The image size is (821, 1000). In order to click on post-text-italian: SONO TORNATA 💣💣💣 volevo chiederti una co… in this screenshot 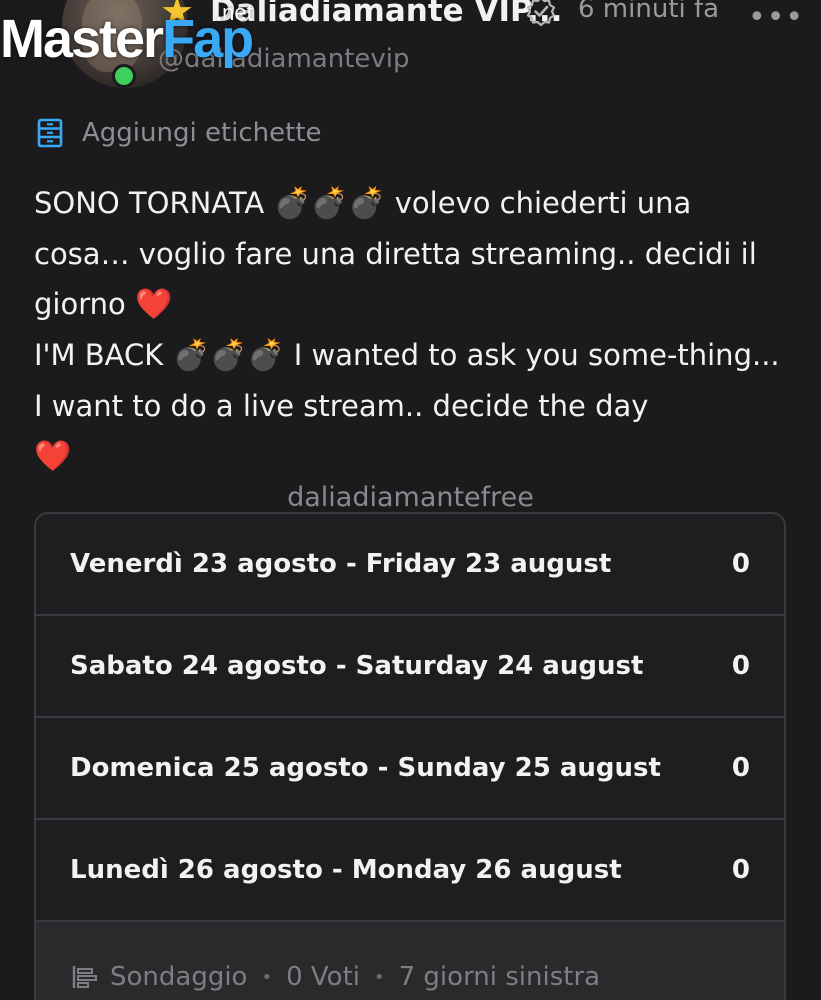, I will do `click(414, 254)`.